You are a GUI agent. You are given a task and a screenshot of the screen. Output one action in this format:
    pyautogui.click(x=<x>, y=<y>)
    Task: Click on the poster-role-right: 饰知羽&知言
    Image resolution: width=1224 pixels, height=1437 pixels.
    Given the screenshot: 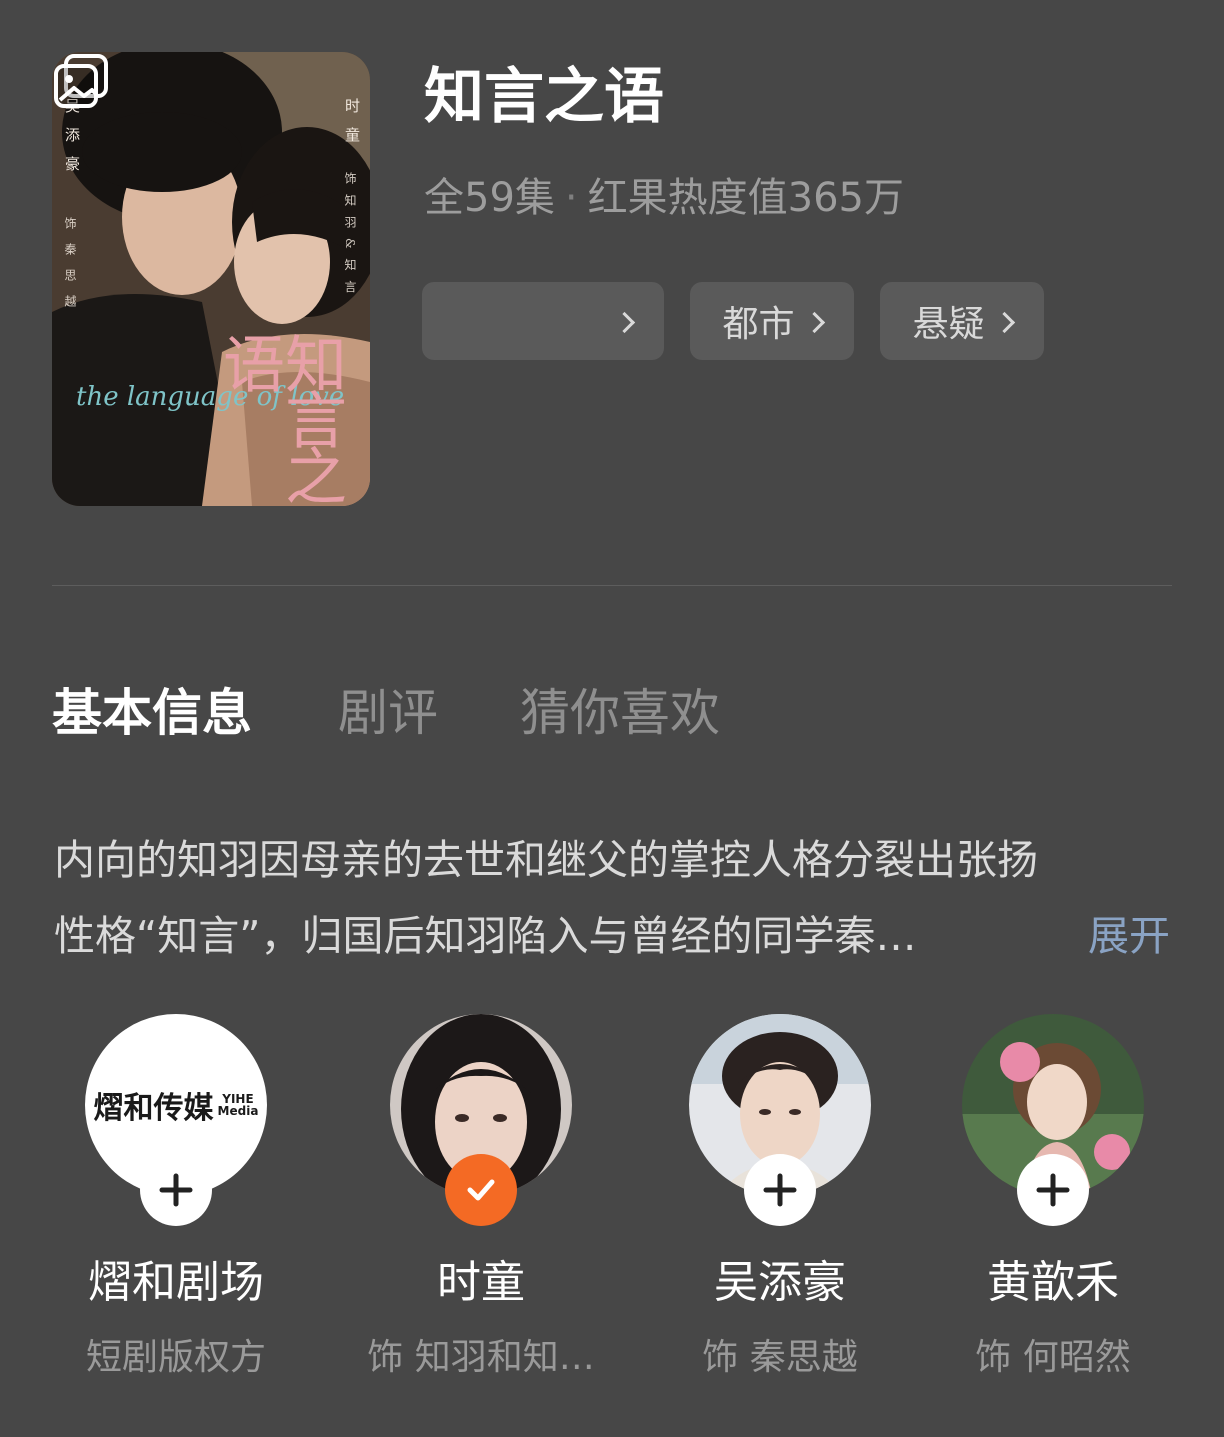 What is the action you would take?
    pyautogui.click(x=350, y=237)
    